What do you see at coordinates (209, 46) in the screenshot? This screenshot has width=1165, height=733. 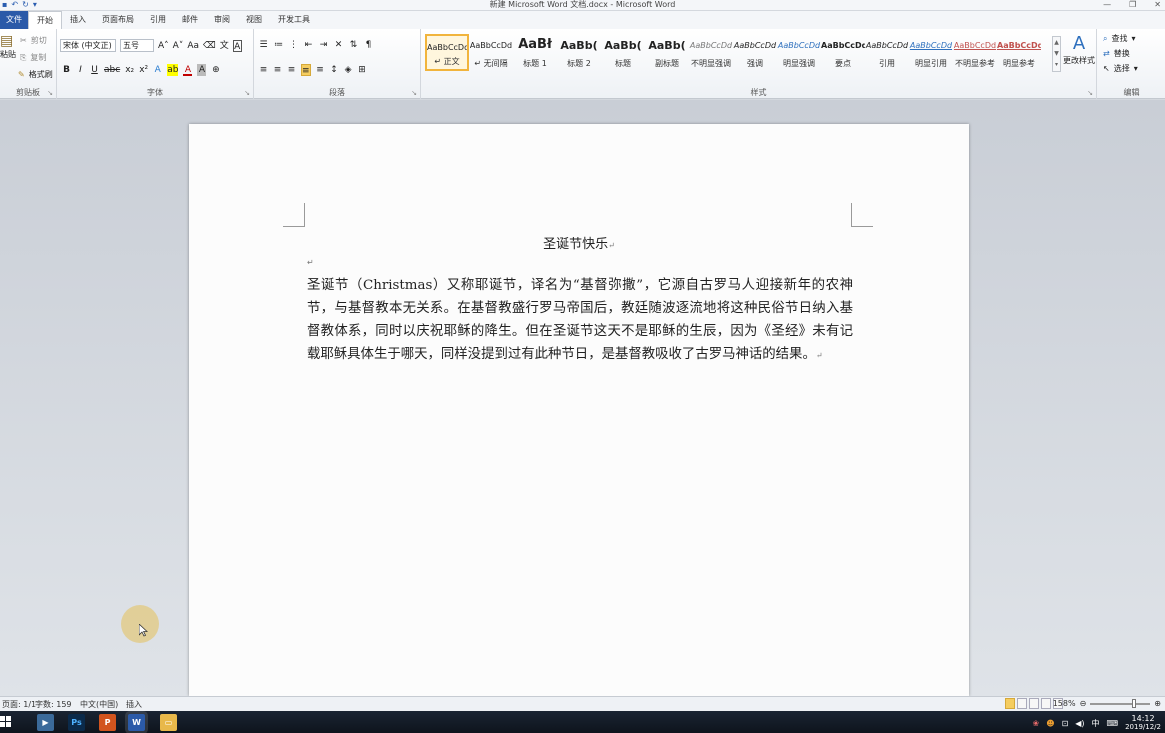 I see `clear-format-icon: ⌫` at bounding box center [209, 46].